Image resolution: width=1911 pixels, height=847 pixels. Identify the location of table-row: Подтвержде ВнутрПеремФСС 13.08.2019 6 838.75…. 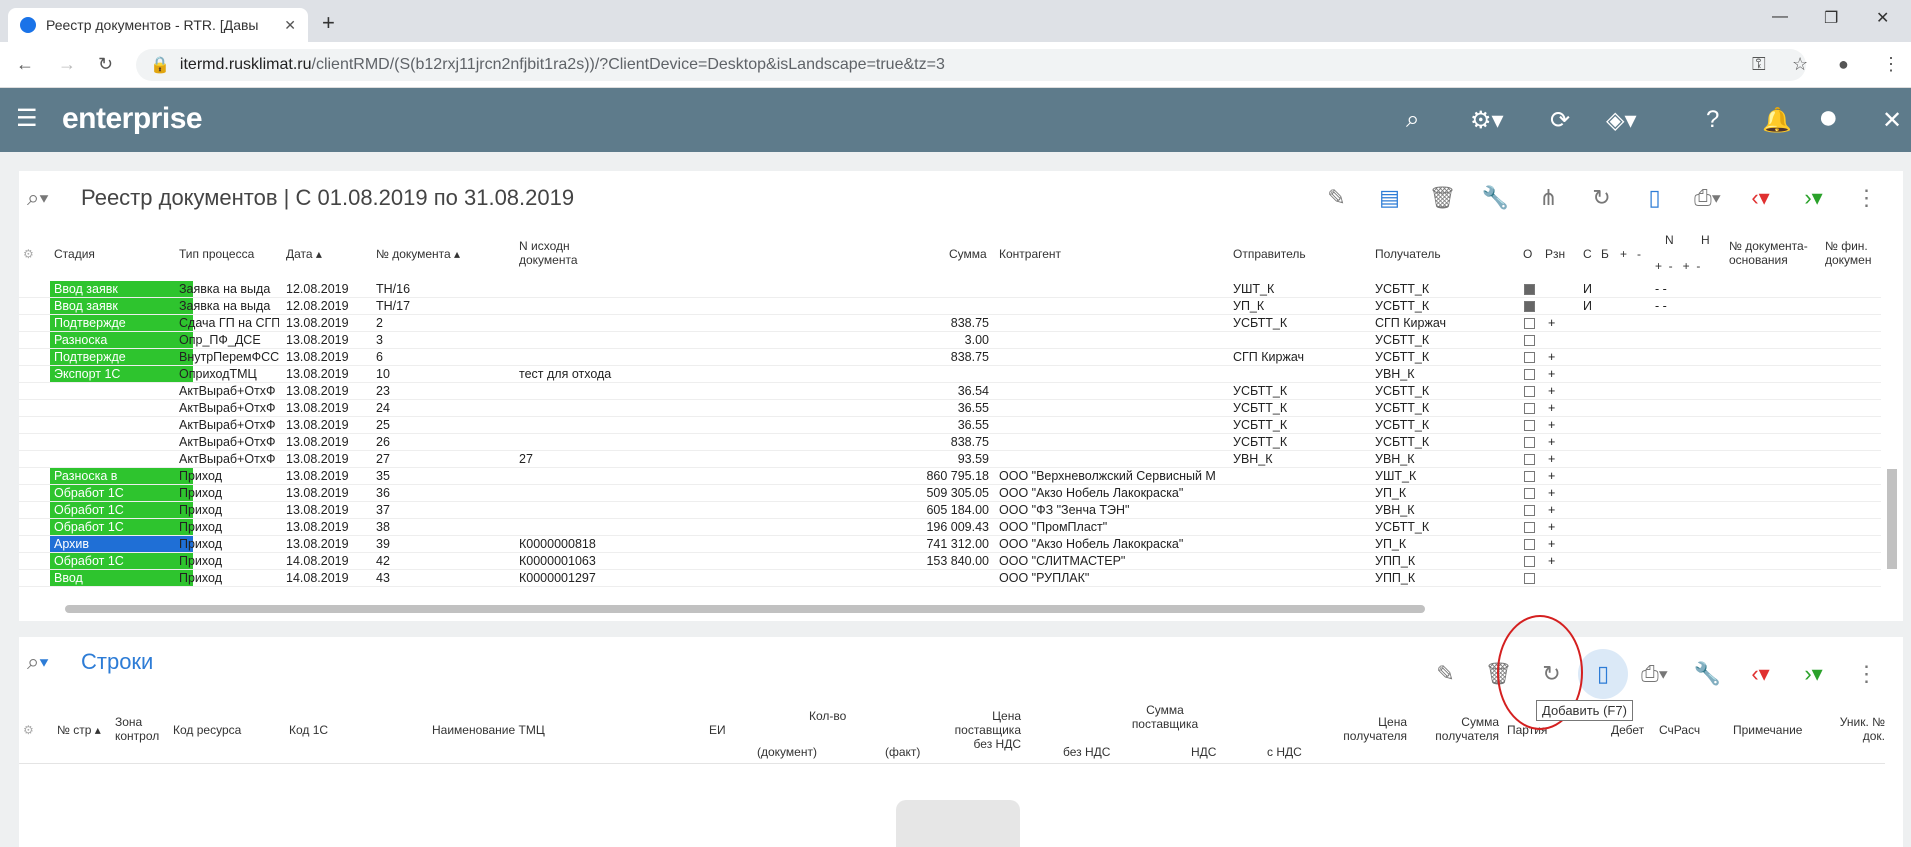
(950, 357).